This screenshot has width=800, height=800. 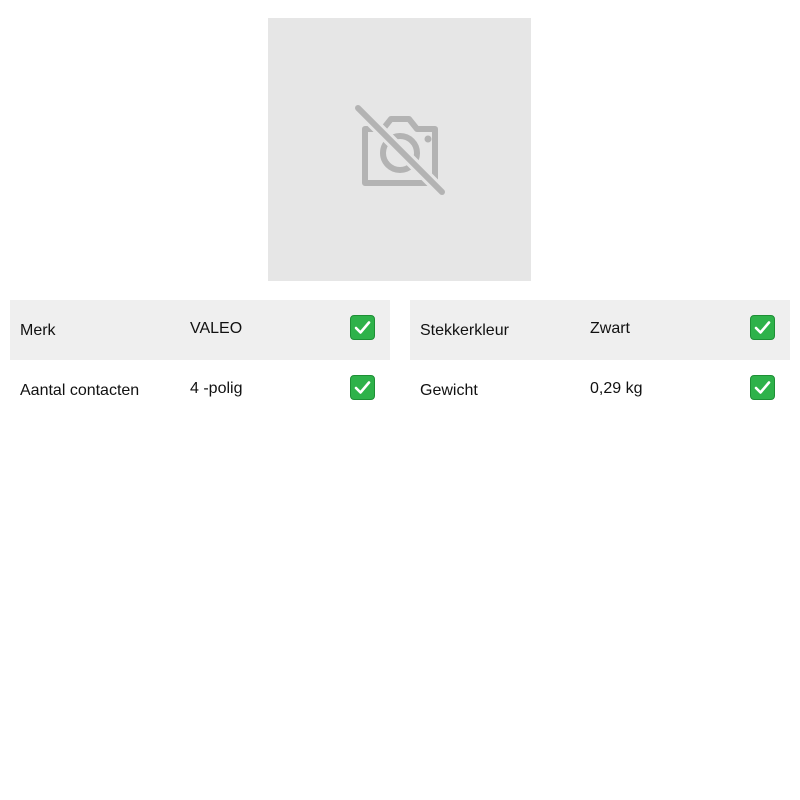 I want to click on spec-row-merk: Merk VALEO, so click(x=200, y=330).